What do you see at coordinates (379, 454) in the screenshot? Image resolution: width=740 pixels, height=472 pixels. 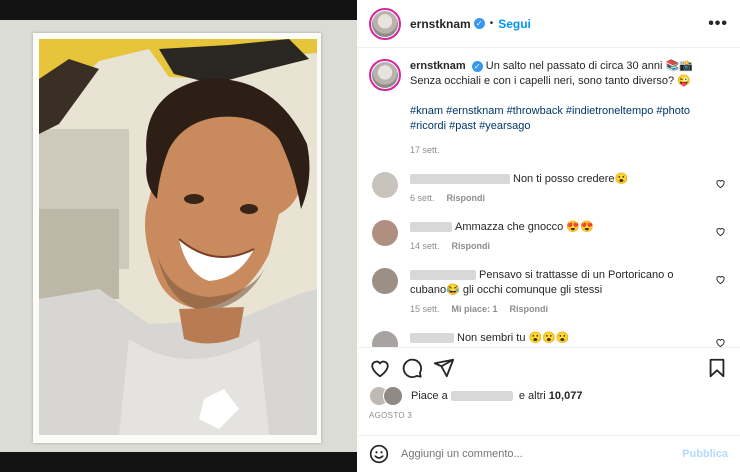 I see `emoji-smiley-icon` at bounding box center [379, 454].